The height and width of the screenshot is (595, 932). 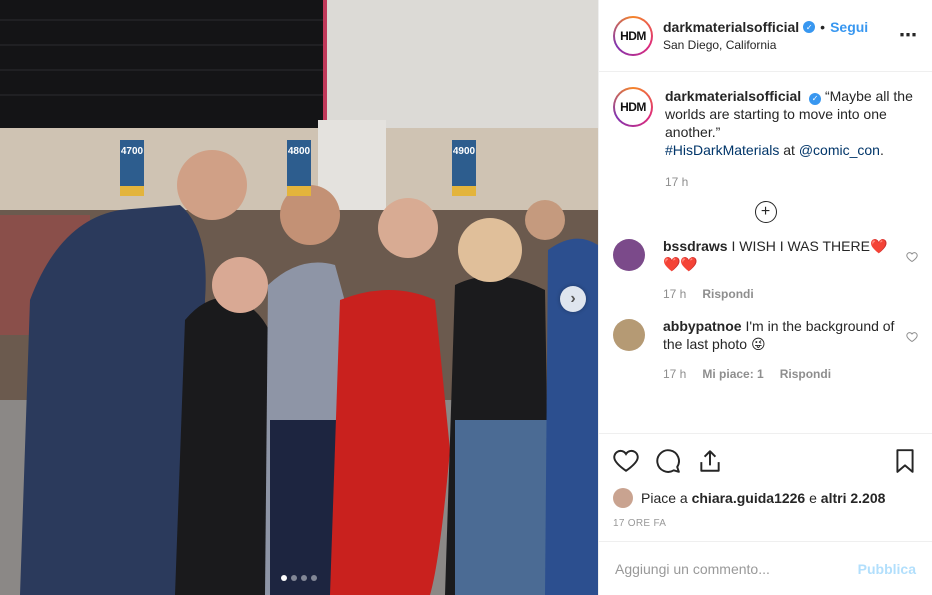 What do you see at coordinates (905, 461) in the screenshot?
I see `bookmark-save-icon` at bounding box center [905, 461].